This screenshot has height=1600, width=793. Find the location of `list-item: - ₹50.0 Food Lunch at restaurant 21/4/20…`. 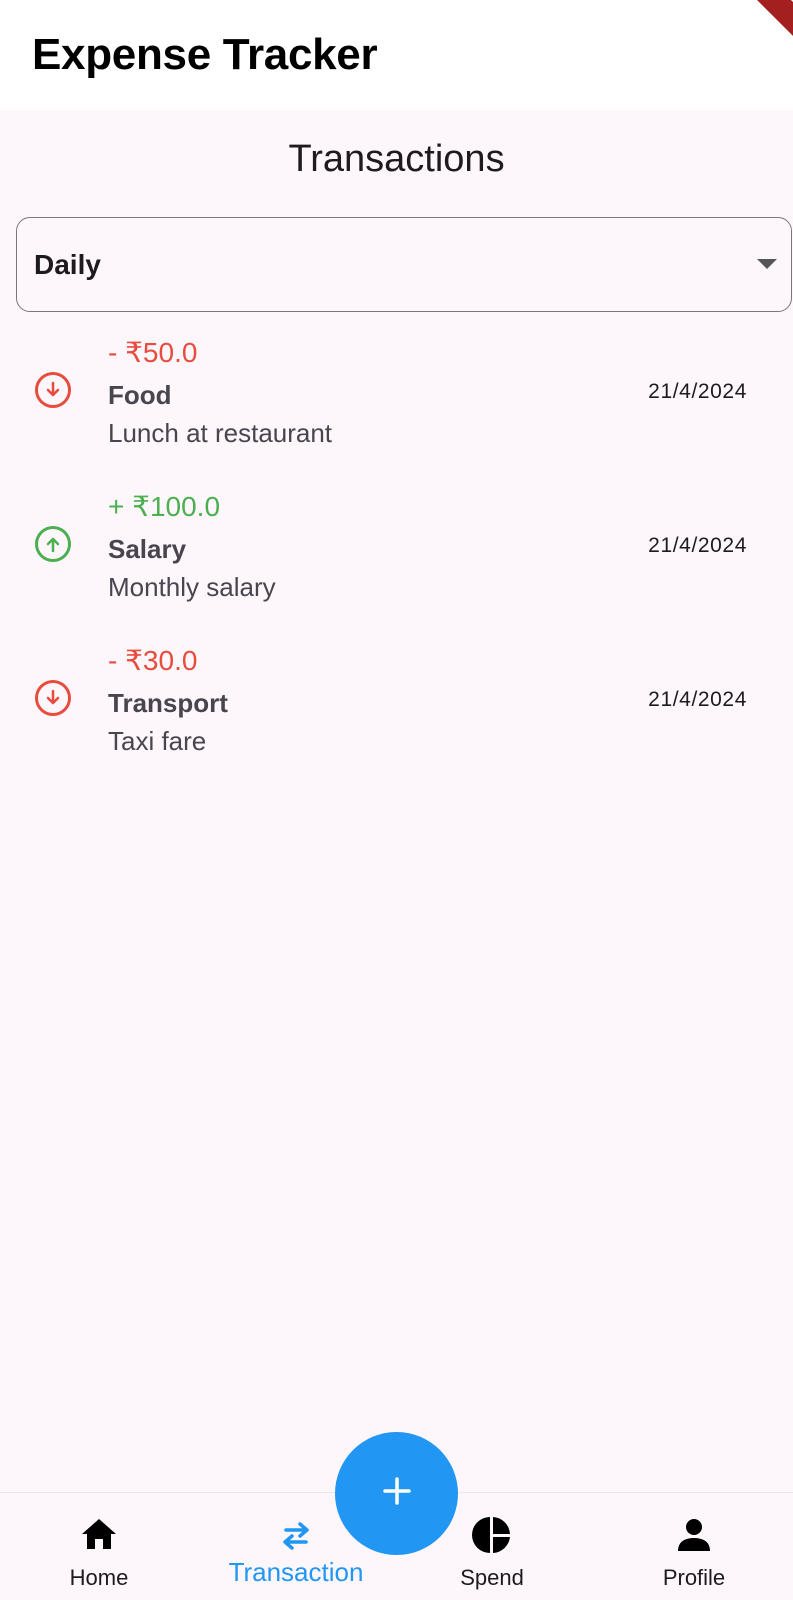

list-item: - ₹50.0 Food Lunch at restaurant 21/4/20… is located at coordinates (396, 407).